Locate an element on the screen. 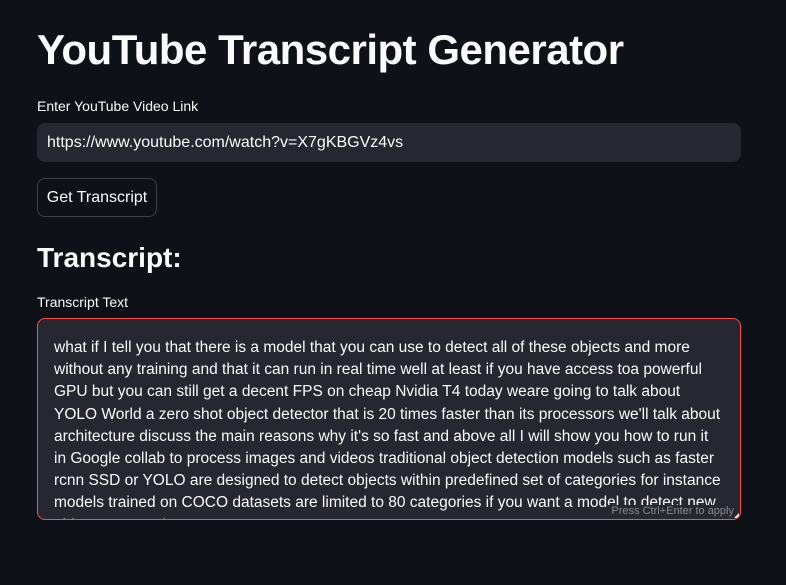  apply-hint: Press Ctrl+Enter to apply is located at coordinates (670, 511).